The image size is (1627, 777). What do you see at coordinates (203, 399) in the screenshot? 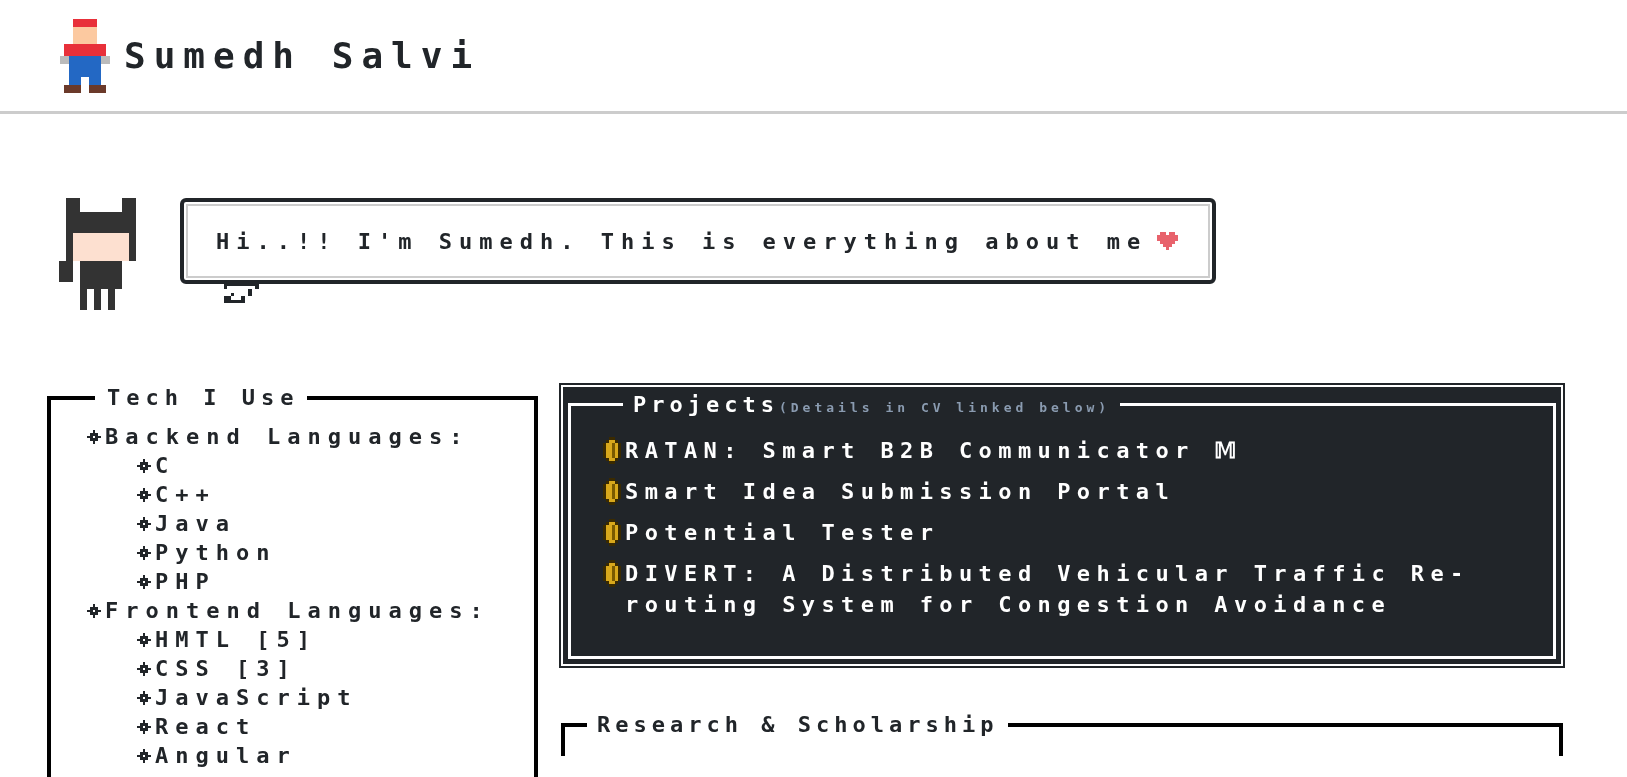
I see `panel-title: Tech I Use` at bounding box center [203, 399].